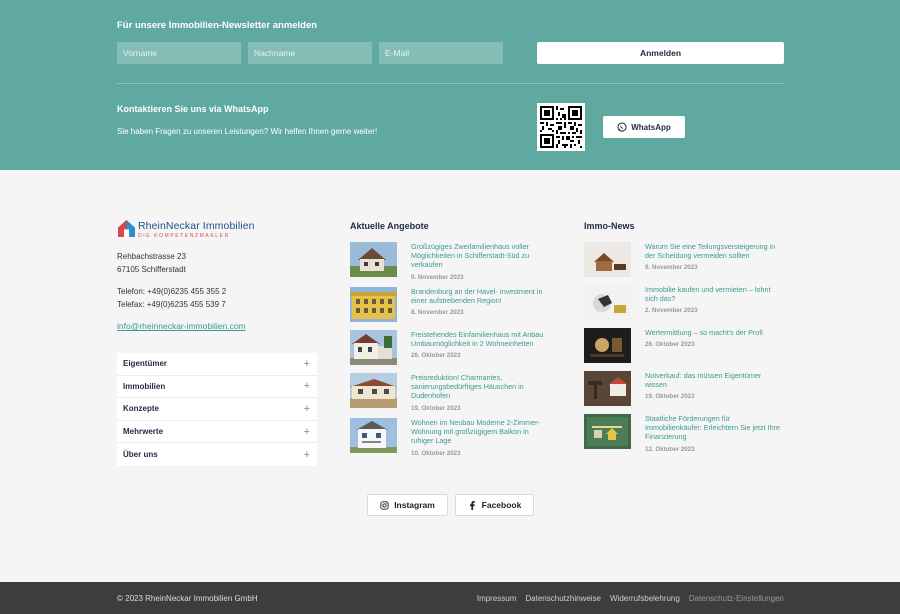 The height and width of the screenshot is (614, 900). What do you see at coordinates (184, 236) in the screenshot?
I see `logo-tagline: DIE KOMPETENZMAKLER` at bounding box center [184, 236].